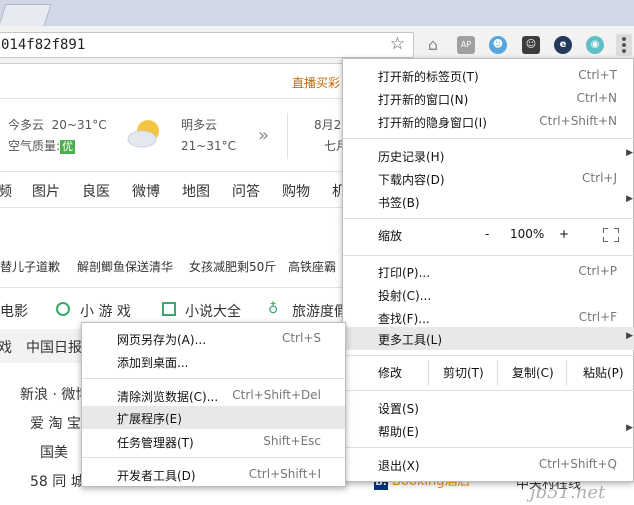 The height and width of the screenshot is (505, 634). Describe the element at coordinates (55, 423) in the screenshot. I see `site-link: 爱 淘 宝` at that location.